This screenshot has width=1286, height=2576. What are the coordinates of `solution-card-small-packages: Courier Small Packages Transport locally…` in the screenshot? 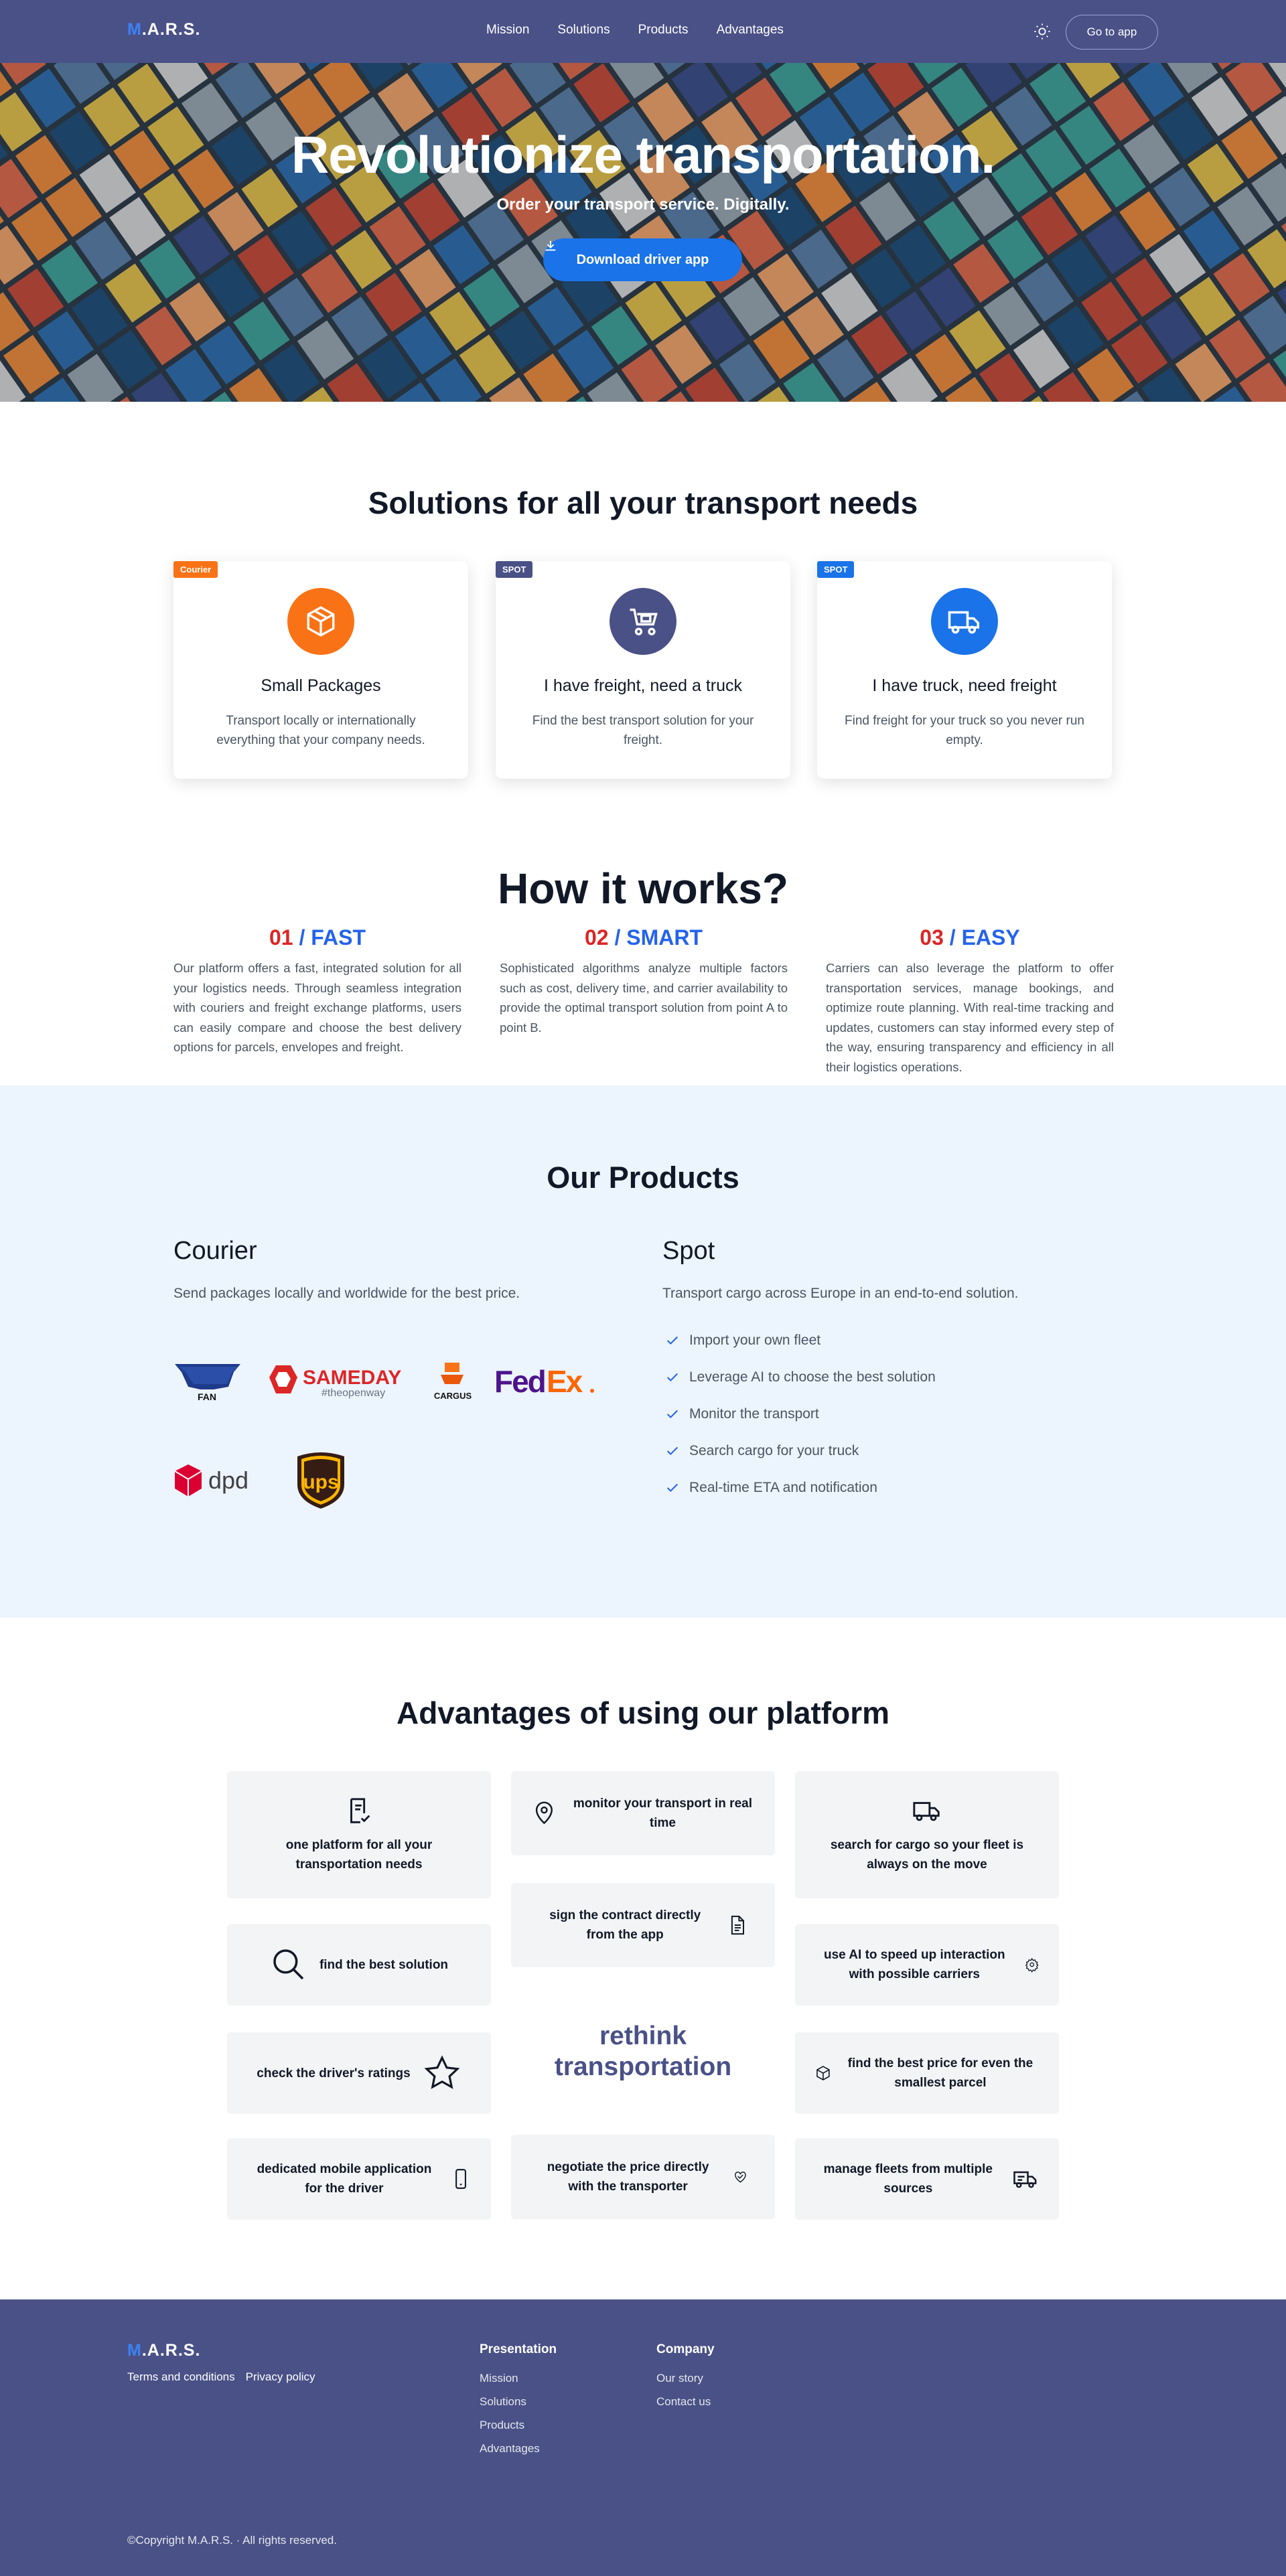 It's located at (320, 670).